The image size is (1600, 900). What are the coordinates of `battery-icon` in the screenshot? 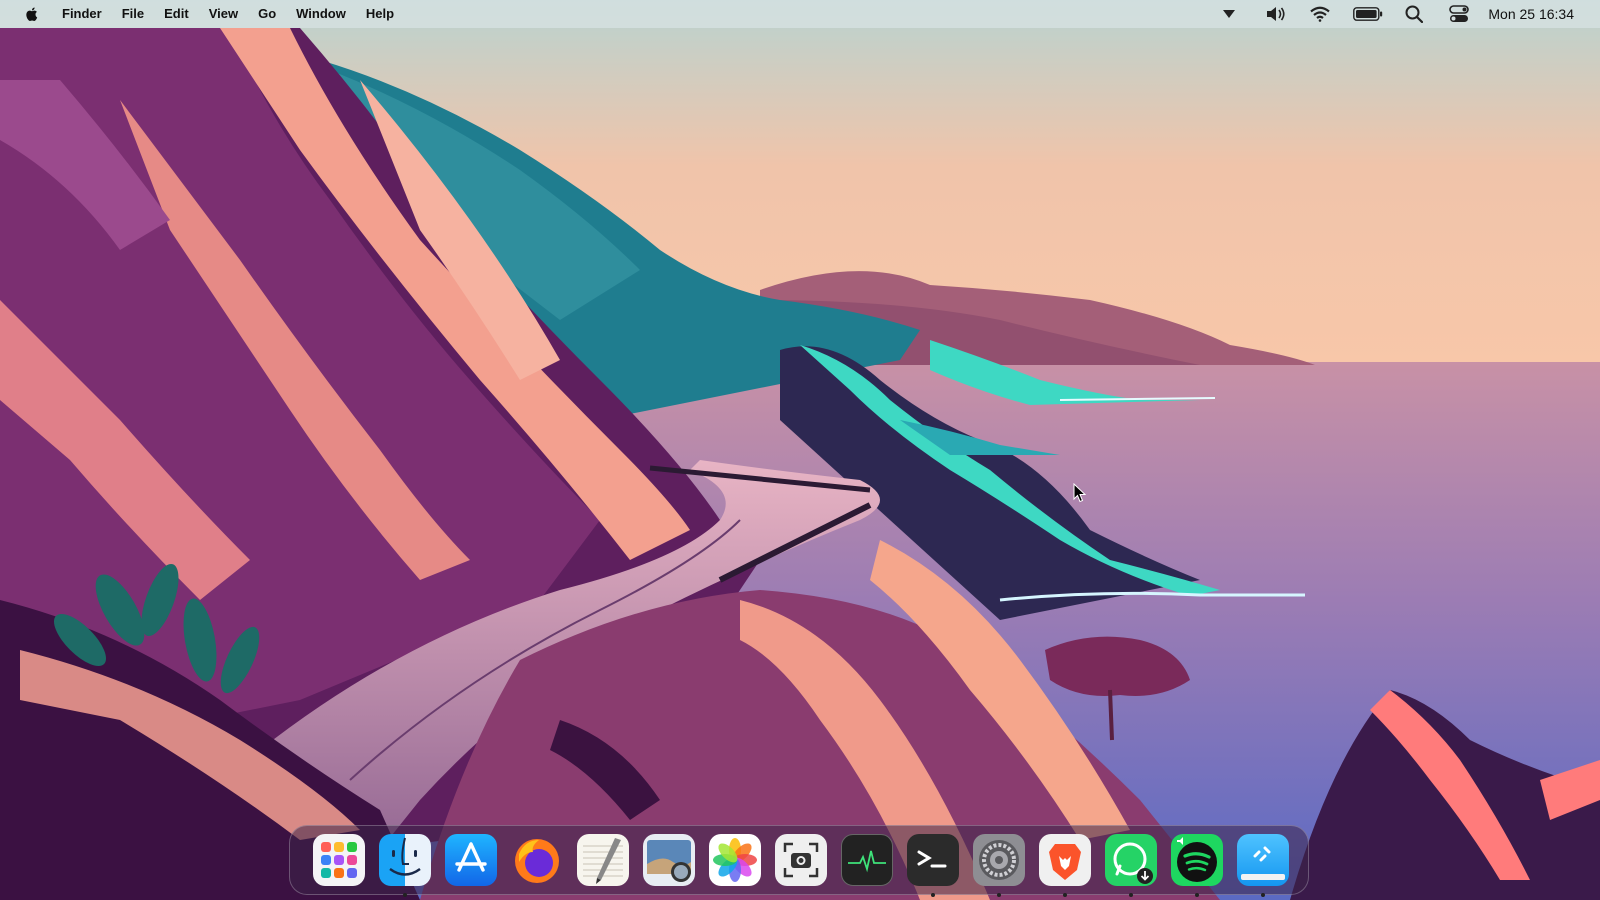 It's located at (1368, 14).